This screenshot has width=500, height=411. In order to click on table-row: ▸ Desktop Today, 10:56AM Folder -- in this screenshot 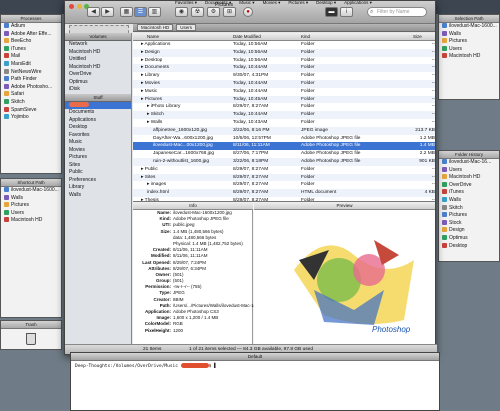, I will do `click(284, 61)`.